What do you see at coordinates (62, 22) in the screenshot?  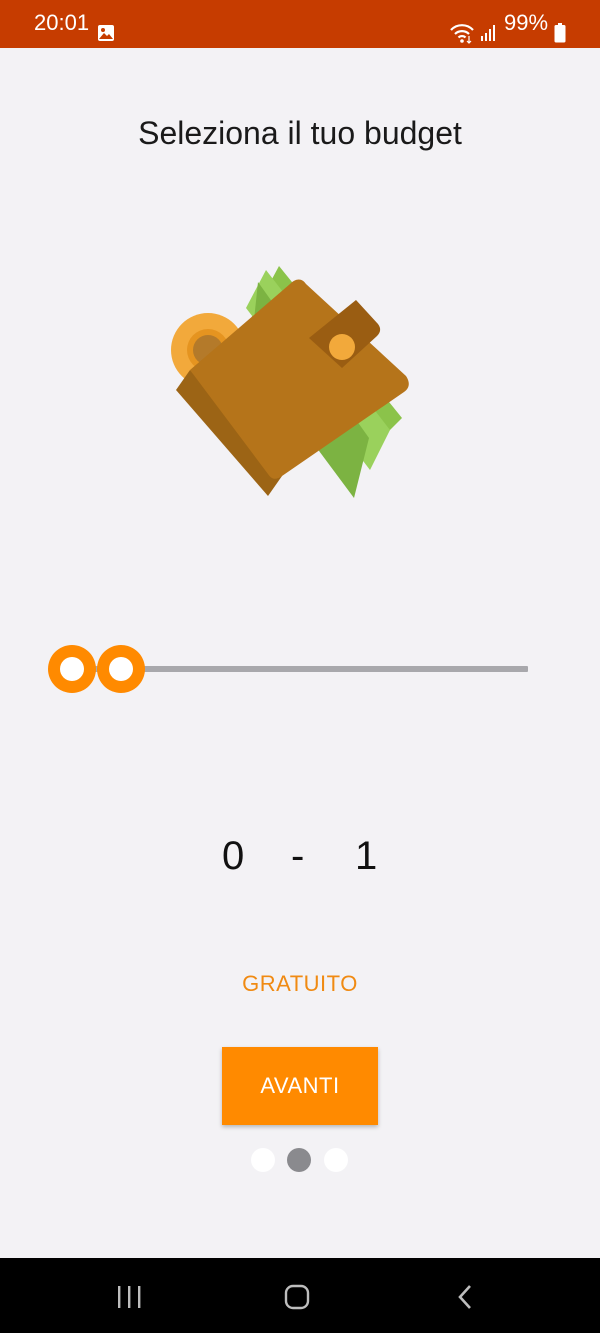 I see `status-time: 20:01` at bounding box center [62, 22].